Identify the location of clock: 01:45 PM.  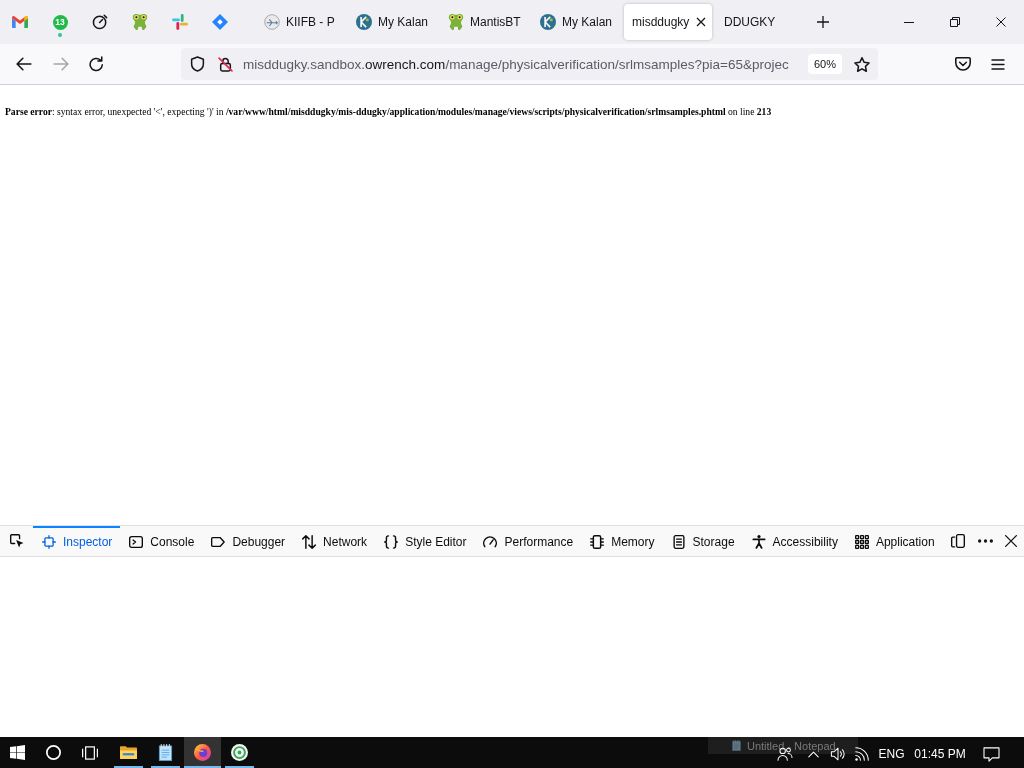
(940, 754).